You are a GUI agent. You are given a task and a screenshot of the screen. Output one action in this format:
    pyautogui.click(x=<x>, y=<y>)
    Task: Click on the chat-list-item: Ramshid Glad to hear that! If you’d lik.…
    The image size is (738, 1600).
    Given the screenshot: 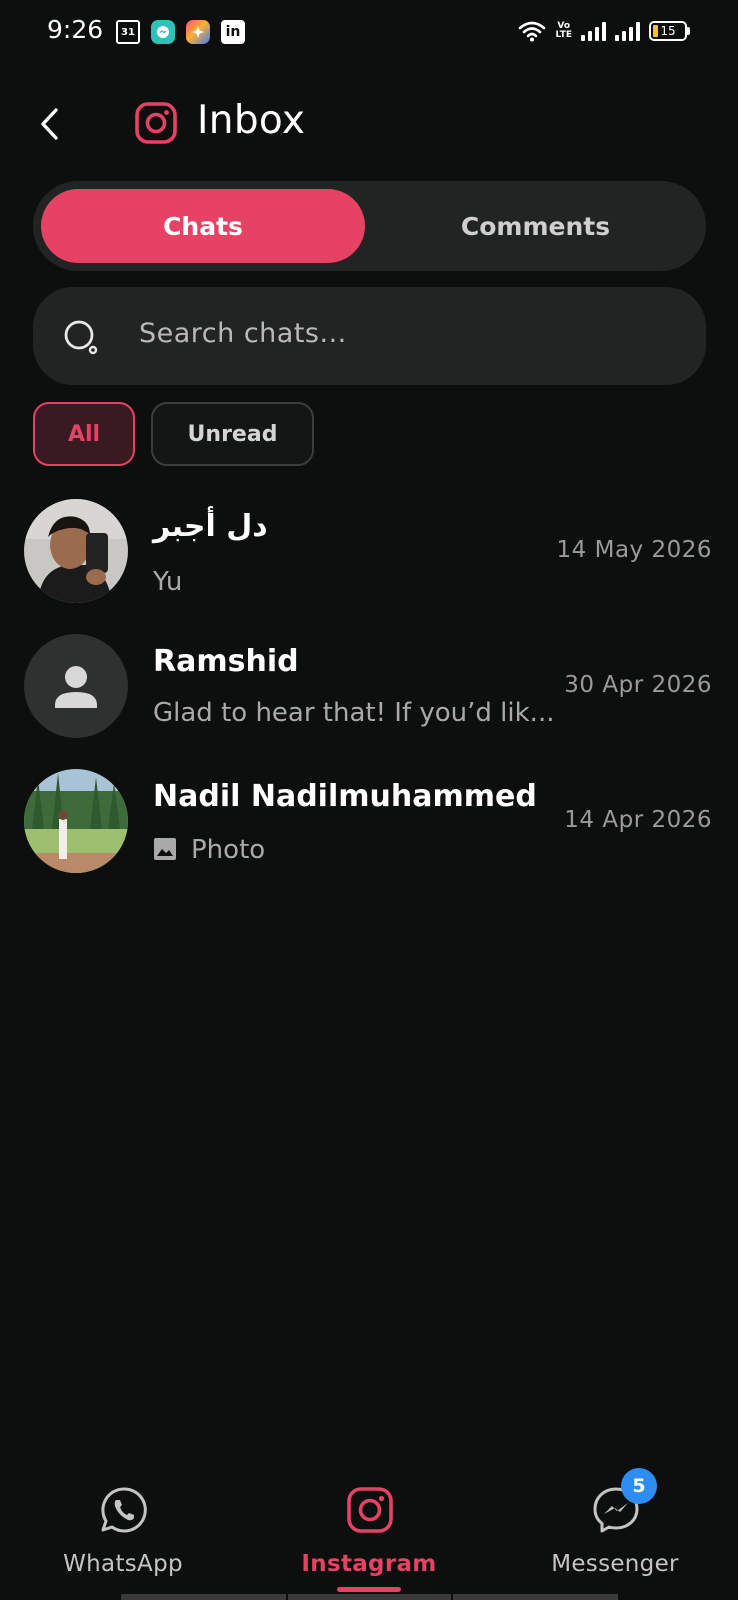 What is the action you would take?
    pyautogui.click(x=369, y=694)
    